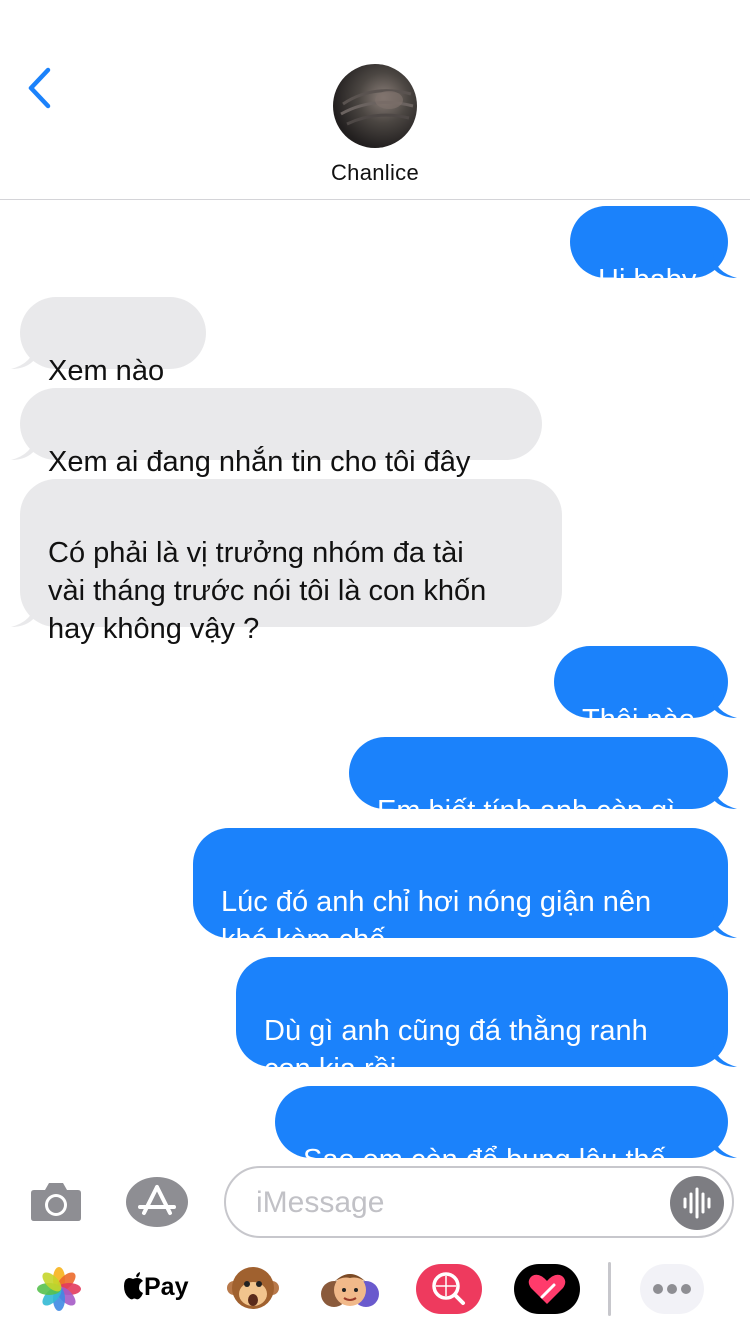  Describe the element at coordinates (506, 1131) in the screenshot. I see `message-bubble-outgoing: Sao em còn để bụng lâu thế` at that location.